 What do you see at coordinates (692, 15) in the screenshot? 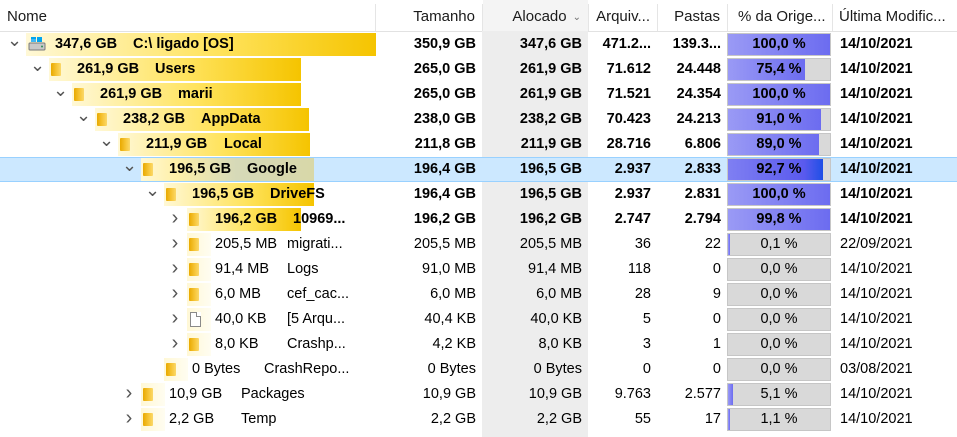
I see `column-header-folders: Pastas` at bounding box center [692, 15].